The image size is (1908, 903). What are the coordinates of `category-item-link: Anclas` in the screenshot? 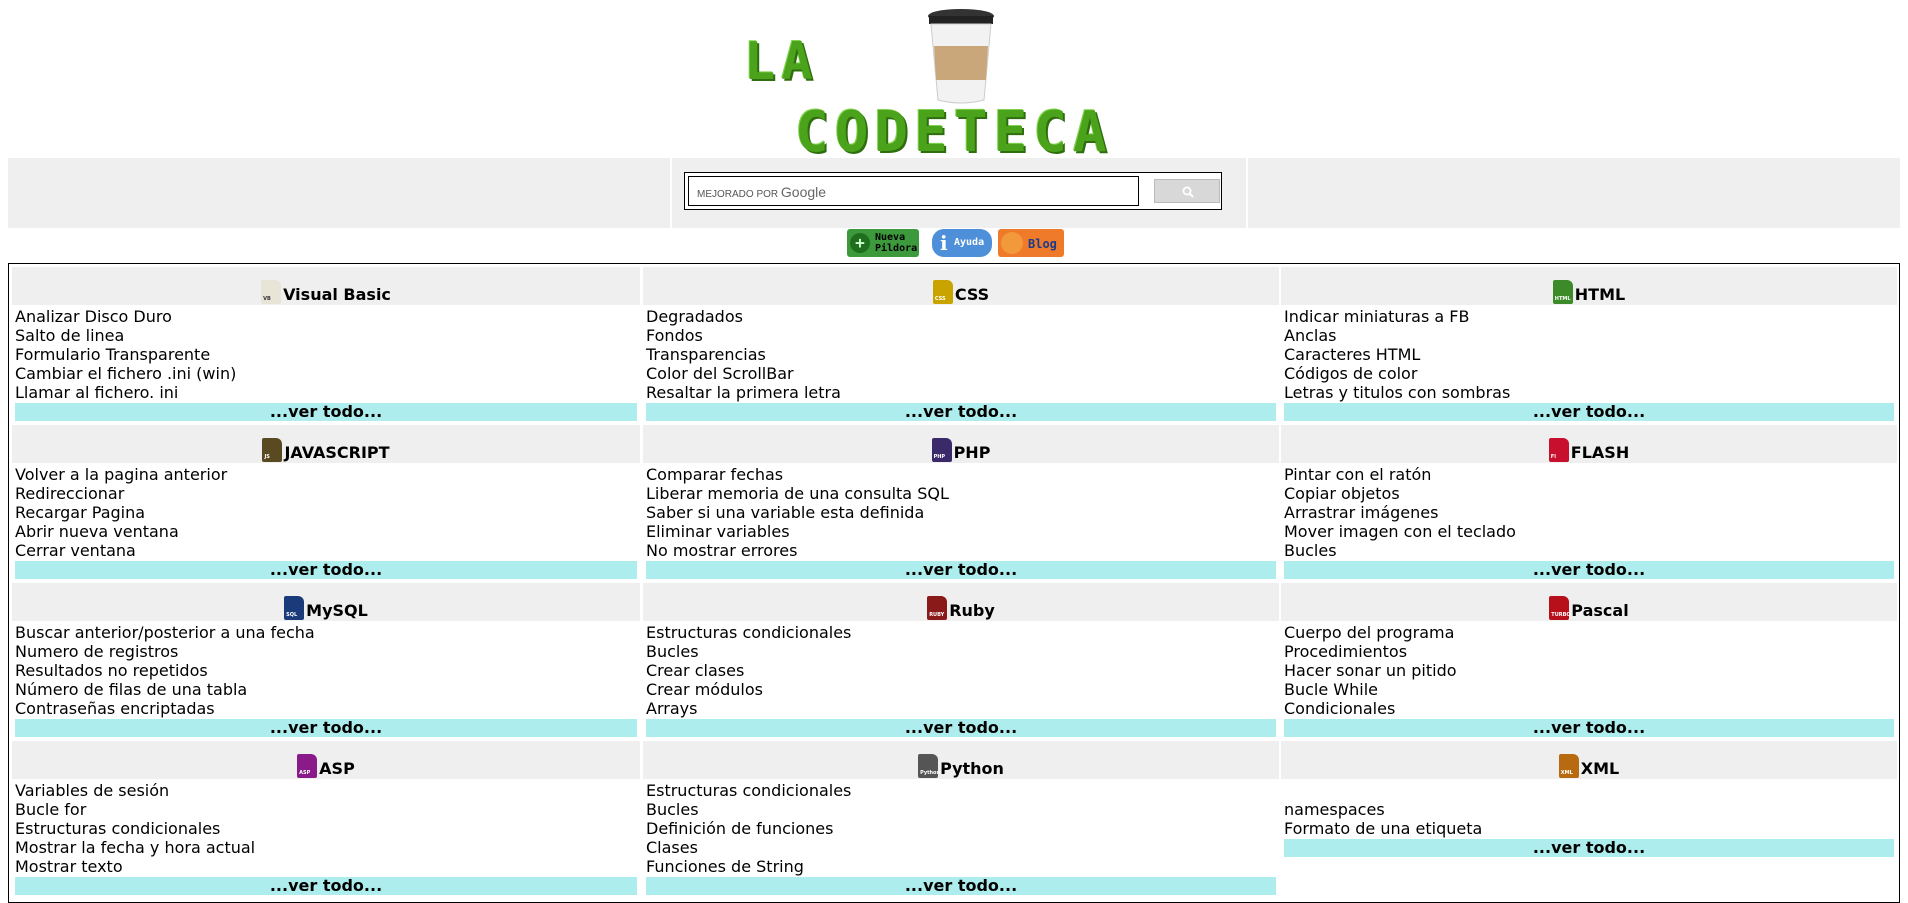 It's located at (1590, 335).